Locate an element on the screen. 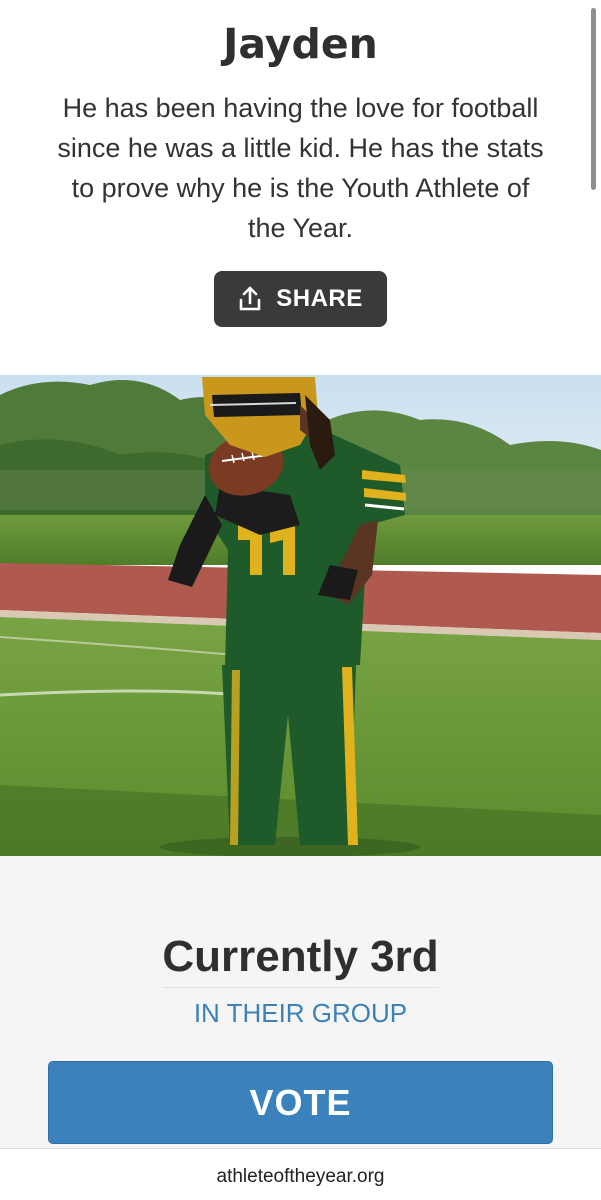 The width and height of the screenshot is (601, 1200). rank-divider is located at coordinates (300, 987).